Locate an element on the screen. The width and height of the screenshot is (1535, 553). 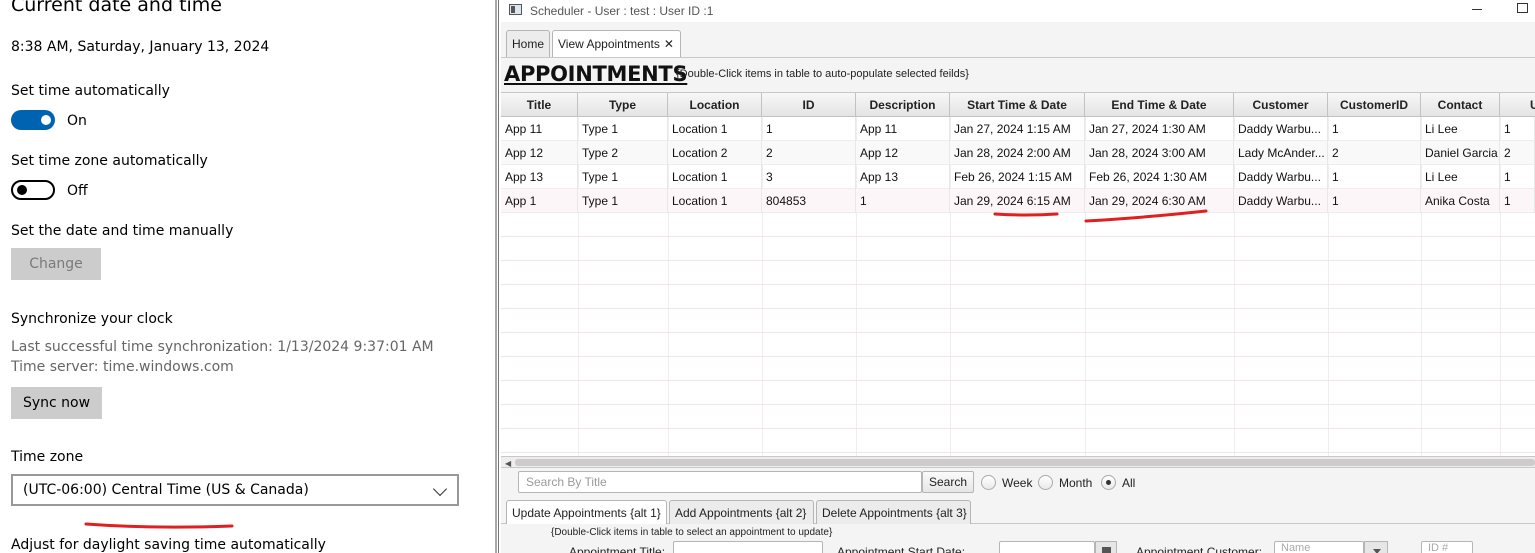
set-time-auto-toggle is located at coordinates (33, 120).